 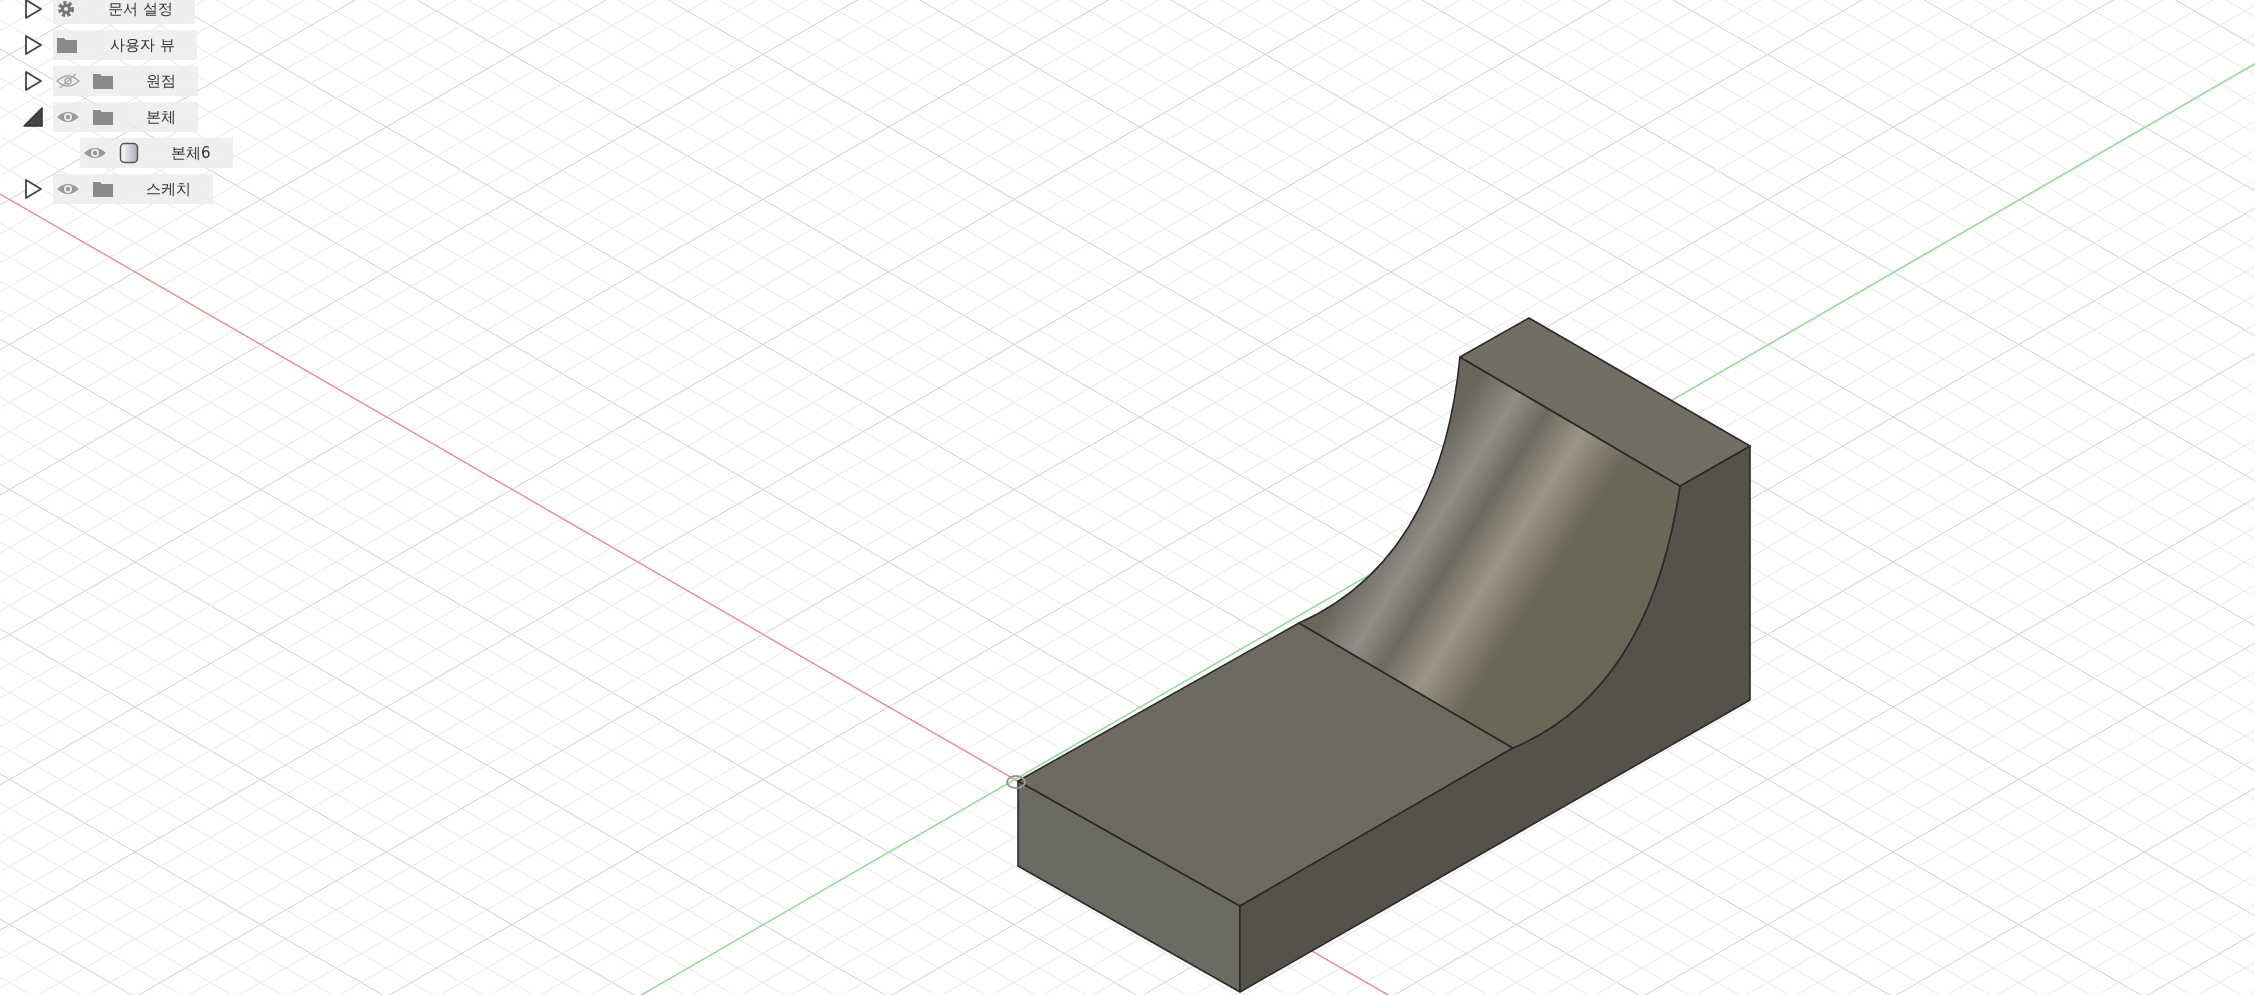 I want to click on gear-icon, so click(x=66, y=9).